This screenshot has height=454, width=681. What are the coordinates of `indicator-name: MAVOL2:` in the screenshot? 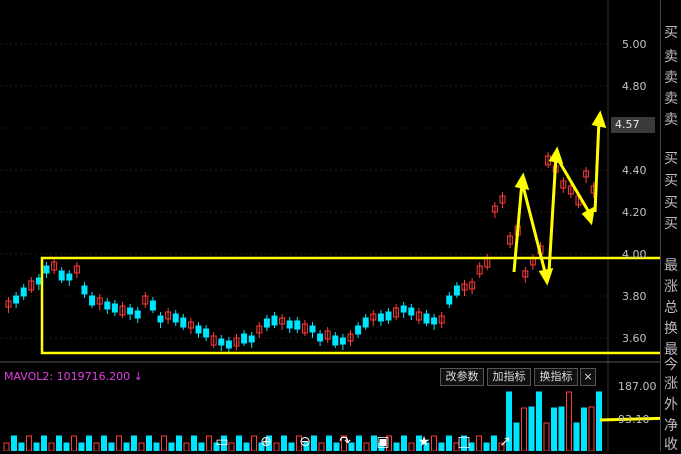 It's located at (30, 376).